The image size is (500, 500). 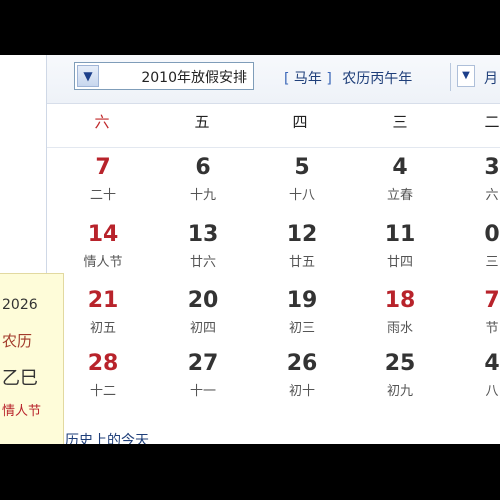 I want to click on day-number: 14, so click(x=103, y=234).